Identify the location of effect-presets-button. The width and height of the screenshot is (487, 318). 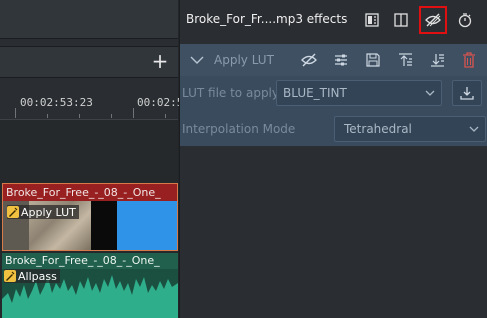
(341, 60).